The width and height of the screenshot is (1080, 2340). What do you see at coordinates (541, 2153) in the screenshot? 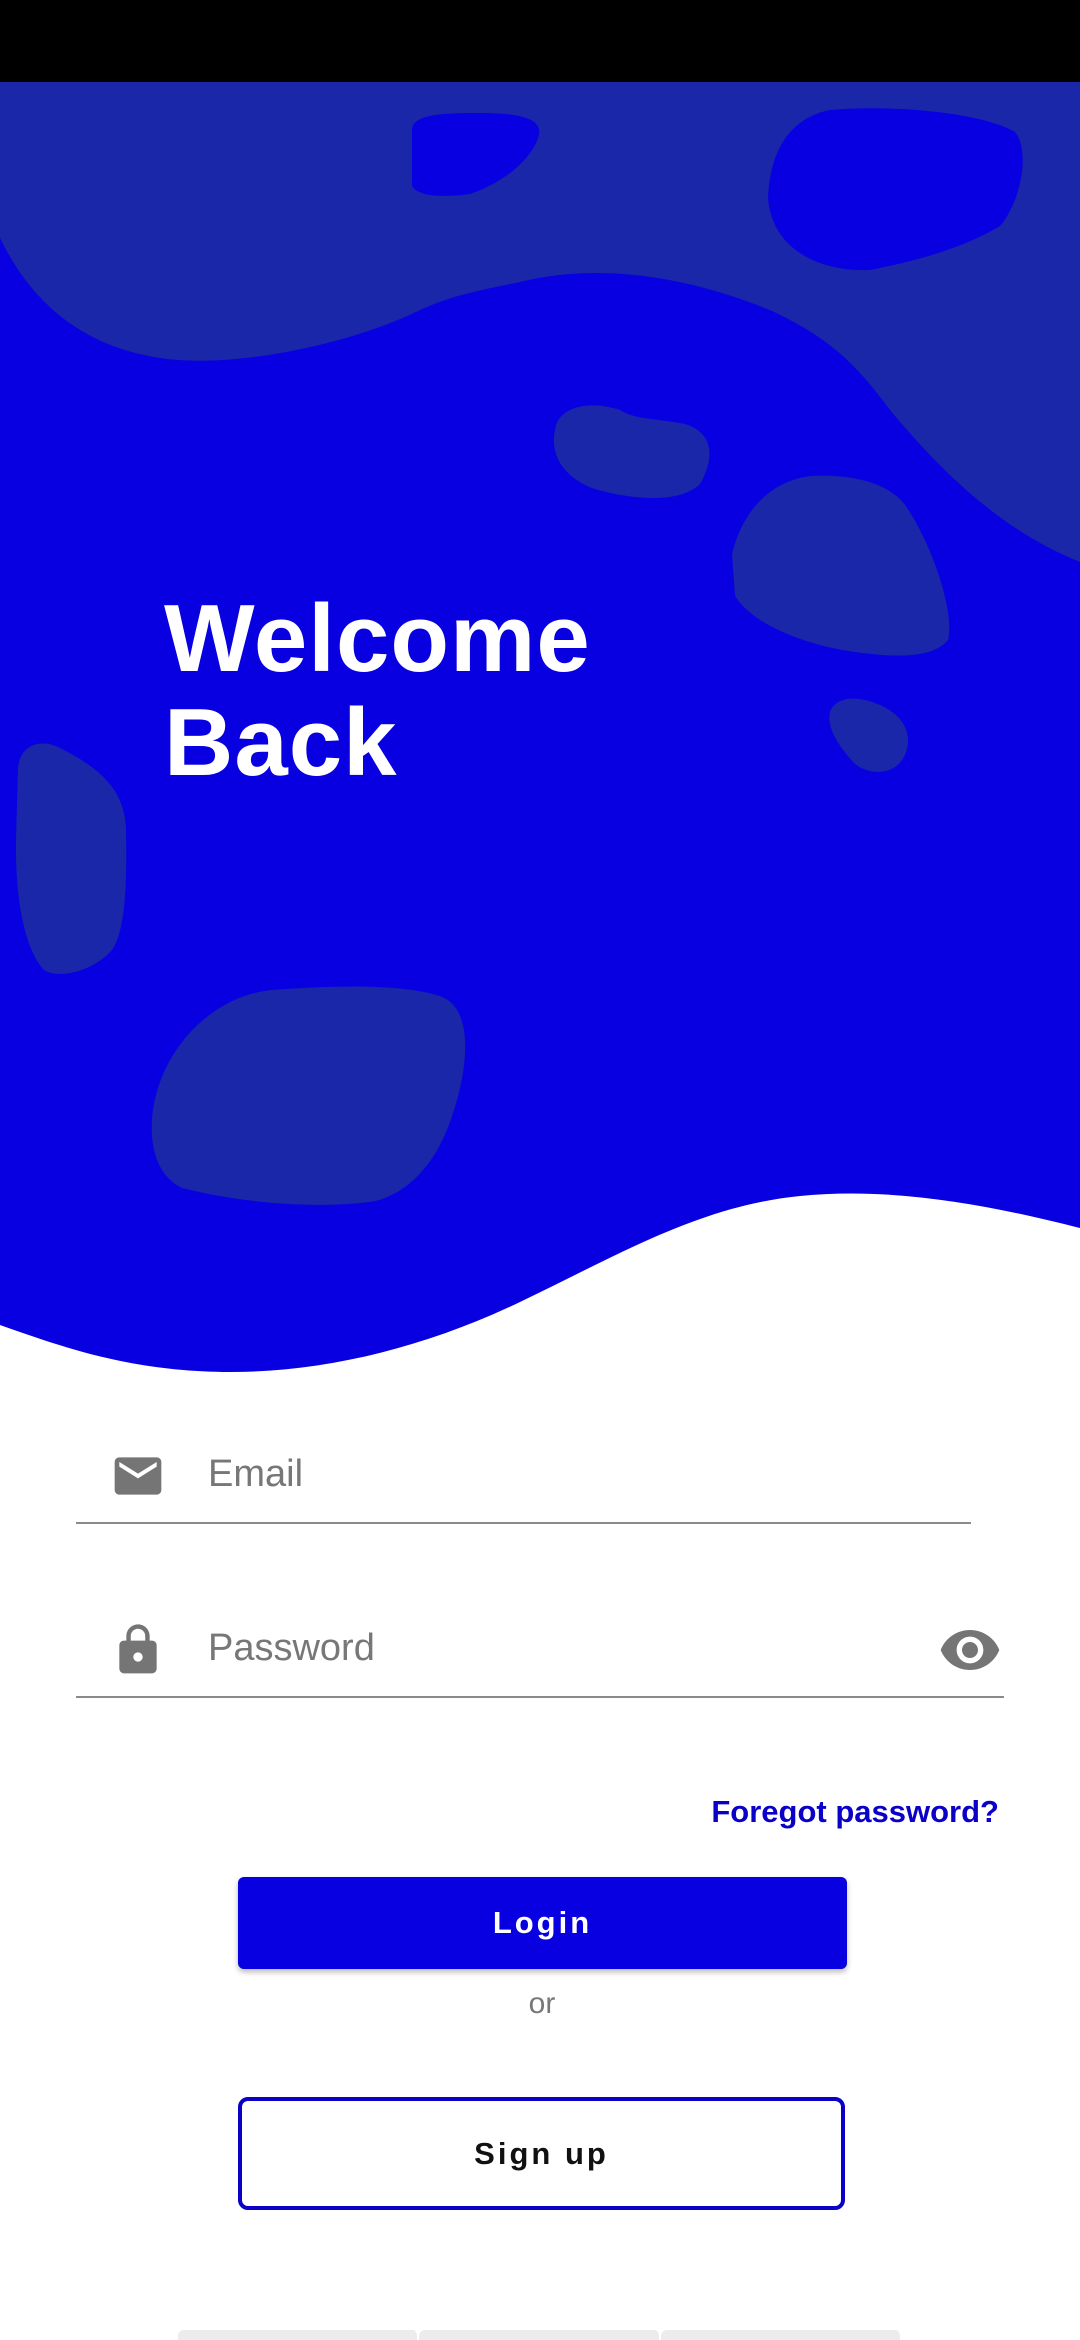
I see `signup-button: Sign up` at bounding box center [541, 2153].